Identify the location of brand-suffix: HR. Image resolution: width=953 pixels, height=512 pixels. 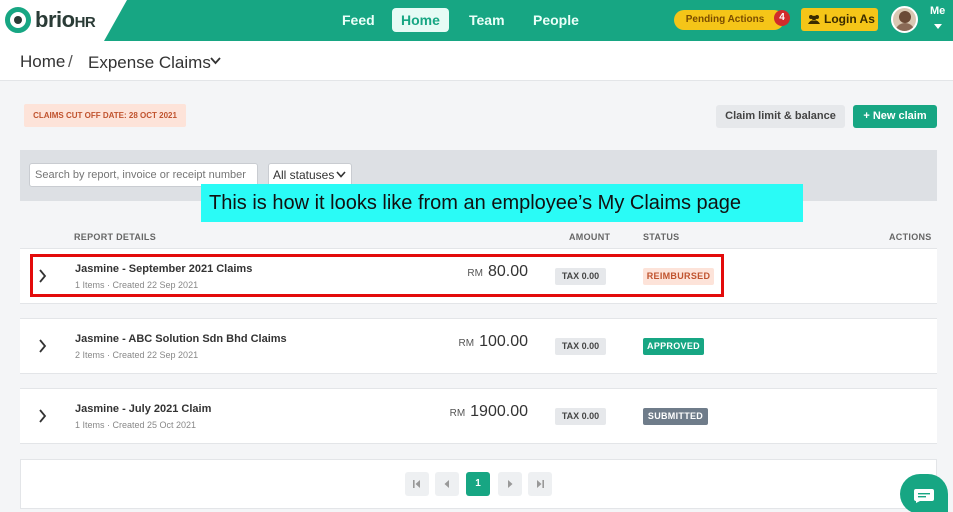
(85, 22).